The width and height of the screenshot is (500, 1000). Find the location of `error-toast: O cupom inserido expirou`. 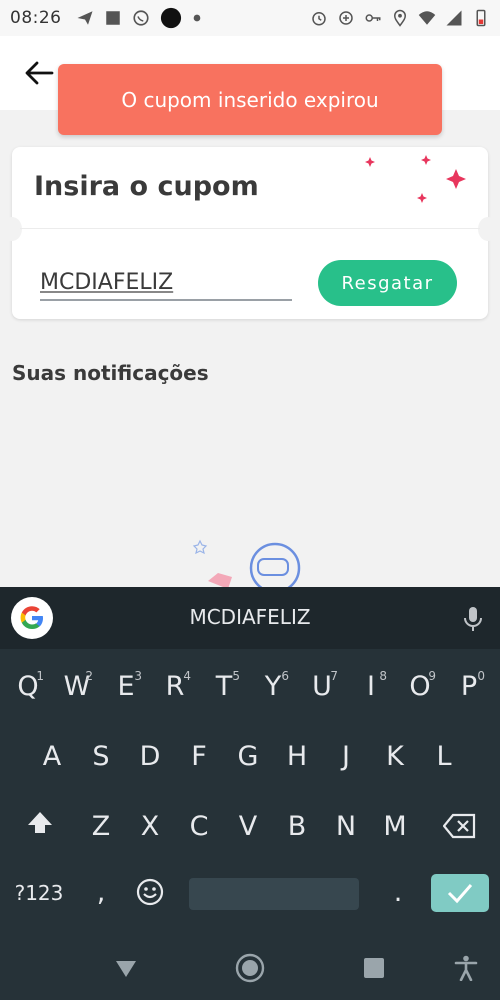

error-toast: O cupom inserido expirou is located at coordinates (250, 99).